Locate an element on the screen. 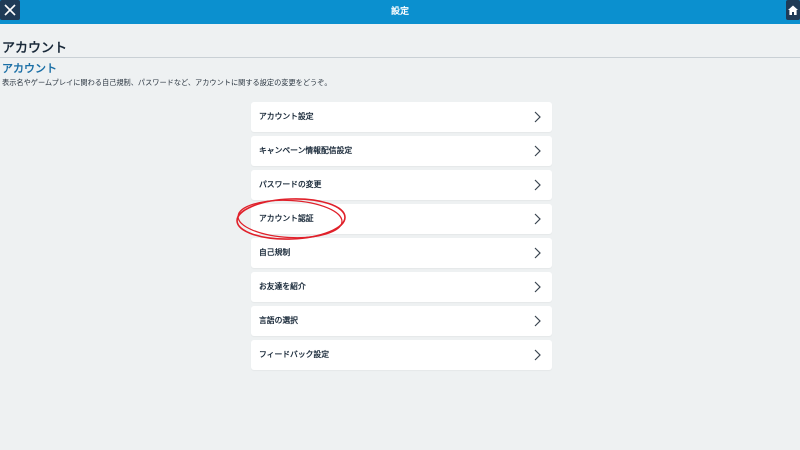 Image resolution: width=800 pixels, height=450 pixels. menu-item-label: フィードバック設定 is located at coordinates (294, 354).